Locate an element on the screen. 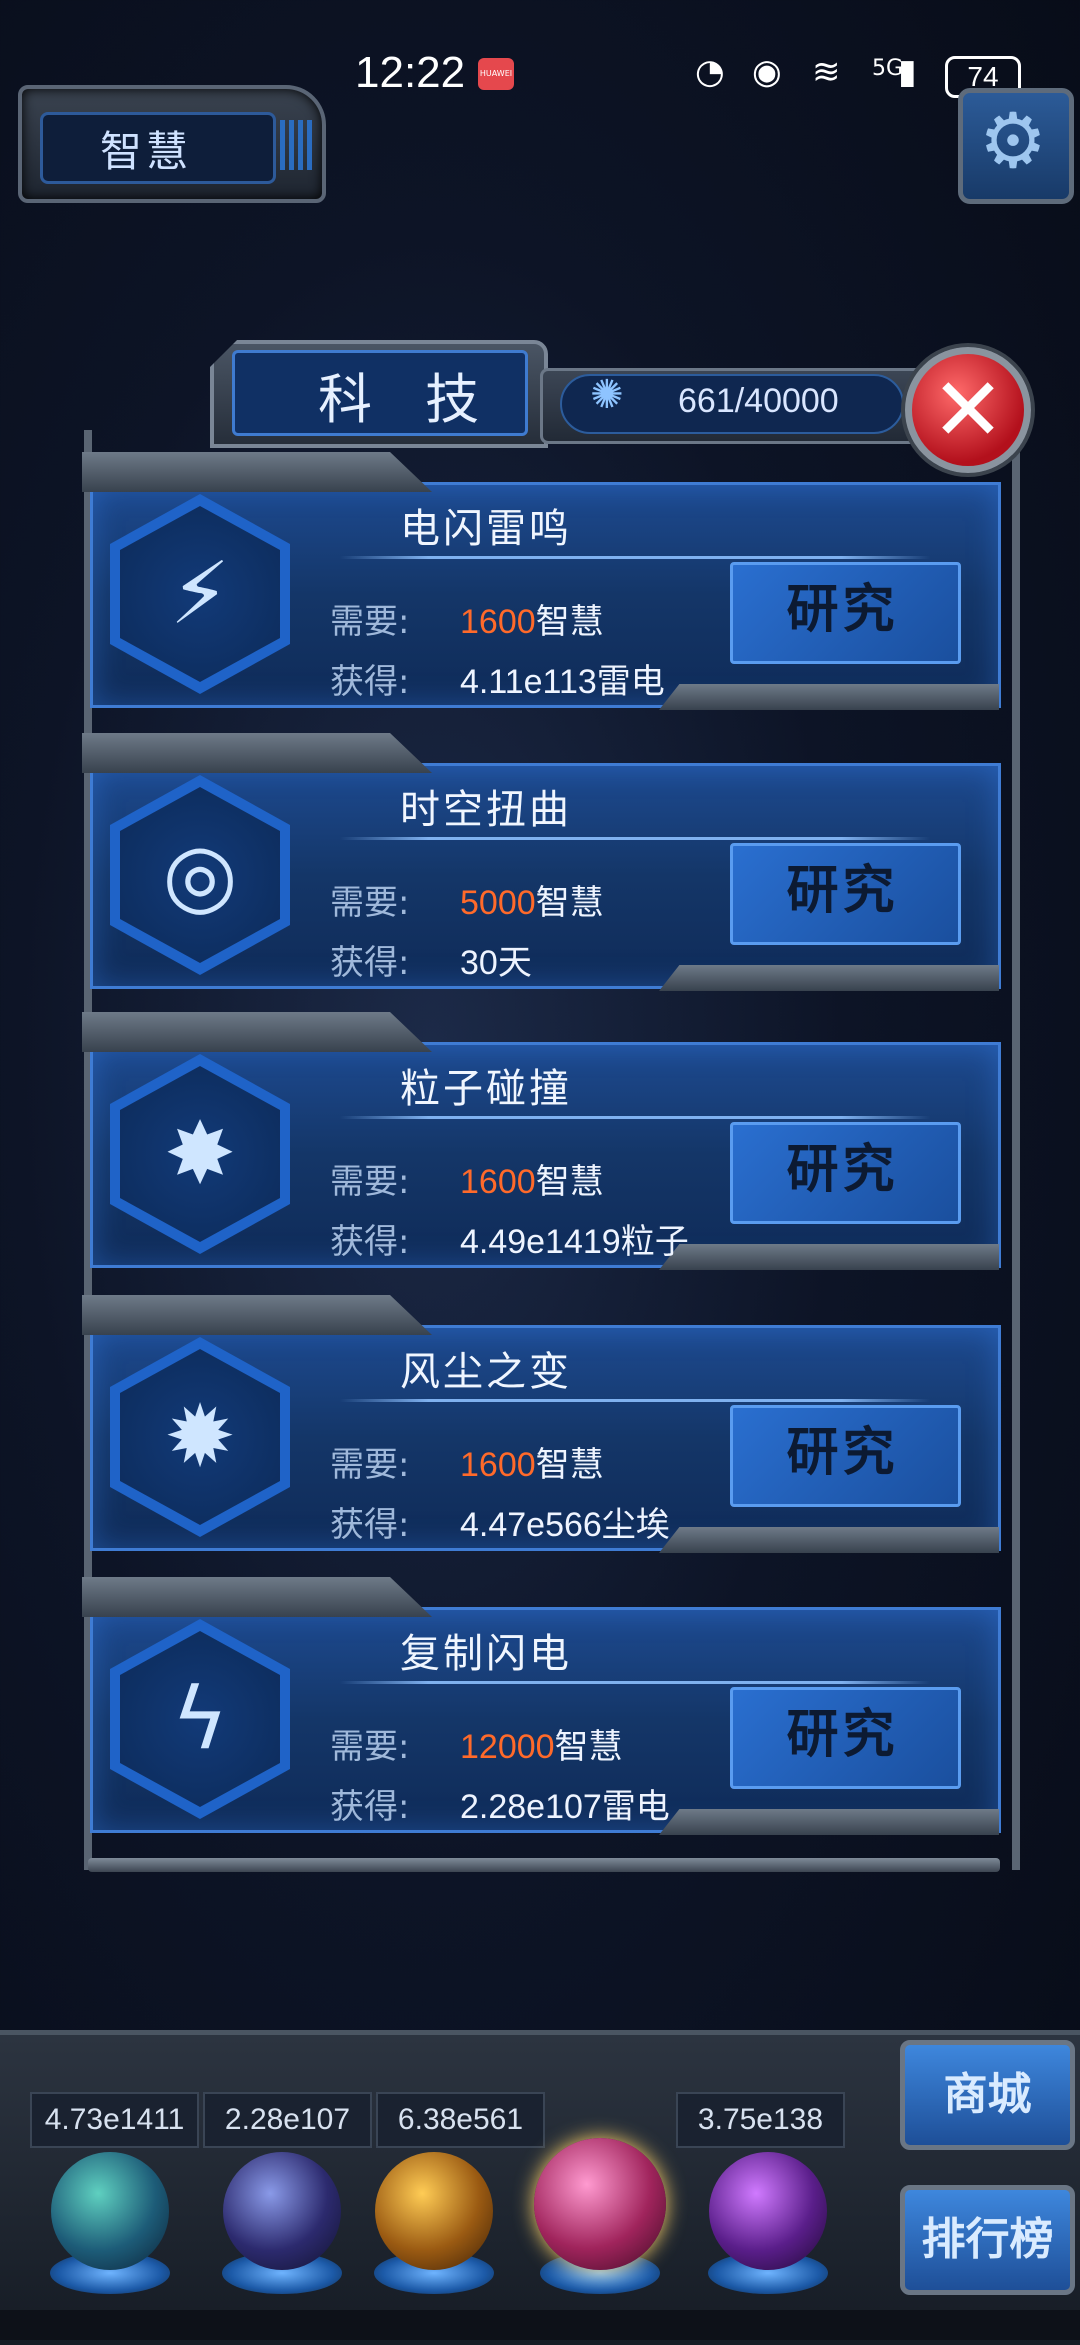 Image resolution: width=1080 pixels, height=2345 pixels. signal-icon: ▮ is located at coordinates (907, 72).